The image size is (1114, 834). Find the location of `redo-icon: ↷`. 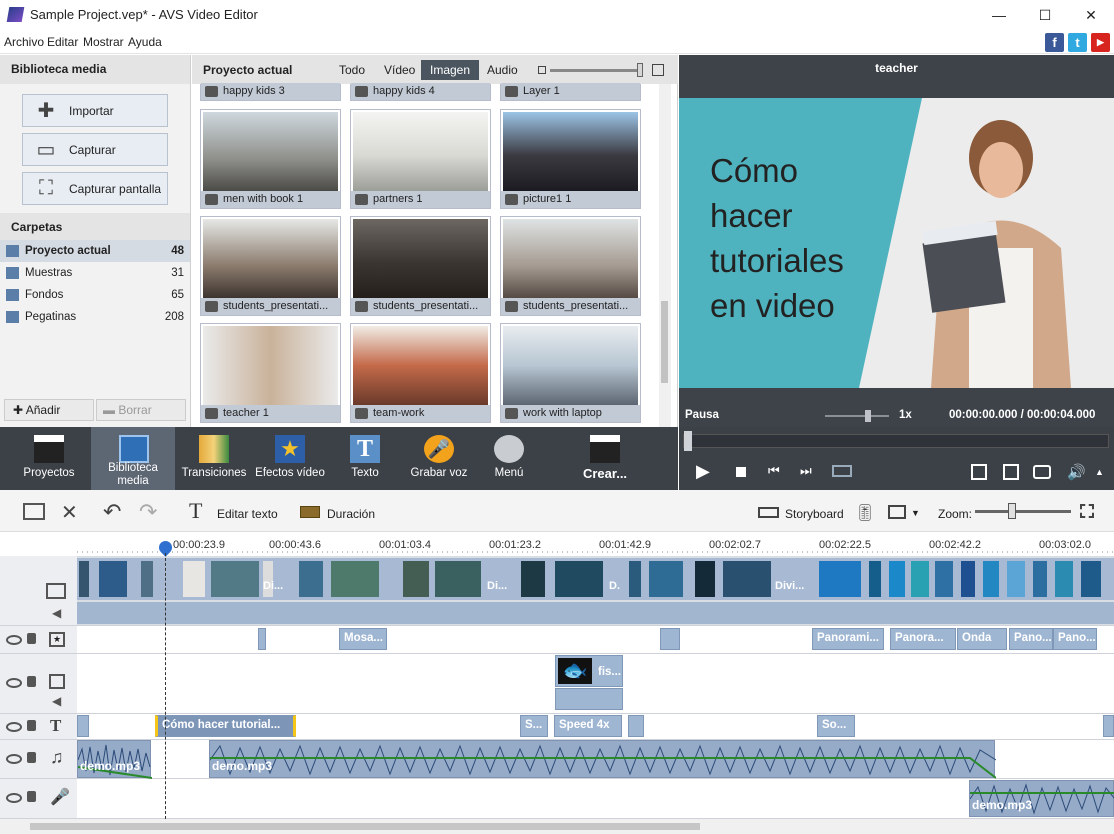

redo-icon: ↷ is located at coordinates (148, 512).